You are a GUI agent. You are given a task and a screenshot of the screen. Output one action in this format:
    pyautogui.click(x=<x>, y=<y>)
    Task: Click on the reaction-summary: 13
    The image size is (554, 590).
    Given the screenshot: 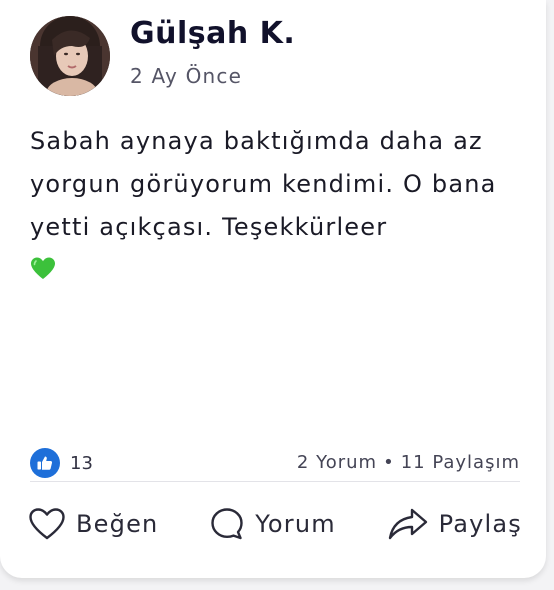 What is the action you would take?
    pyautogui.click(x=61, y=463)
    